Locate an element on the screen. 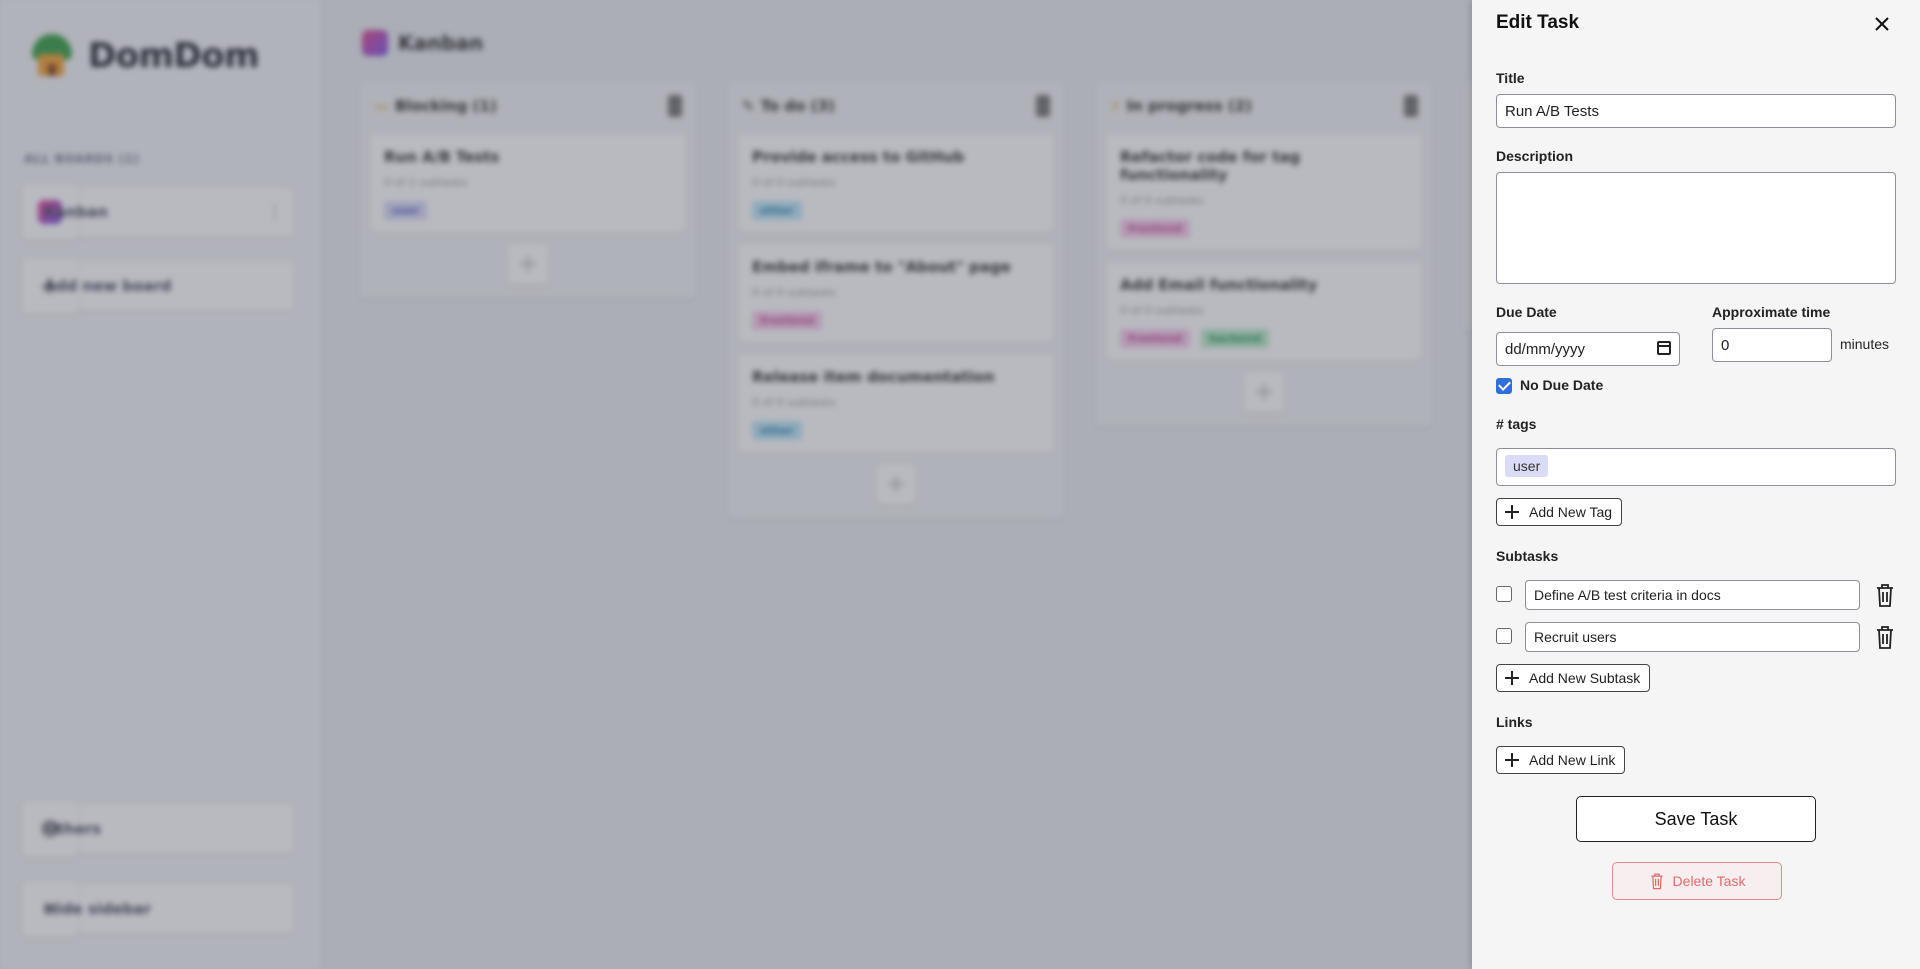  due-date-field: dd/mm/yyyy is located at coordinates (1588, 349).